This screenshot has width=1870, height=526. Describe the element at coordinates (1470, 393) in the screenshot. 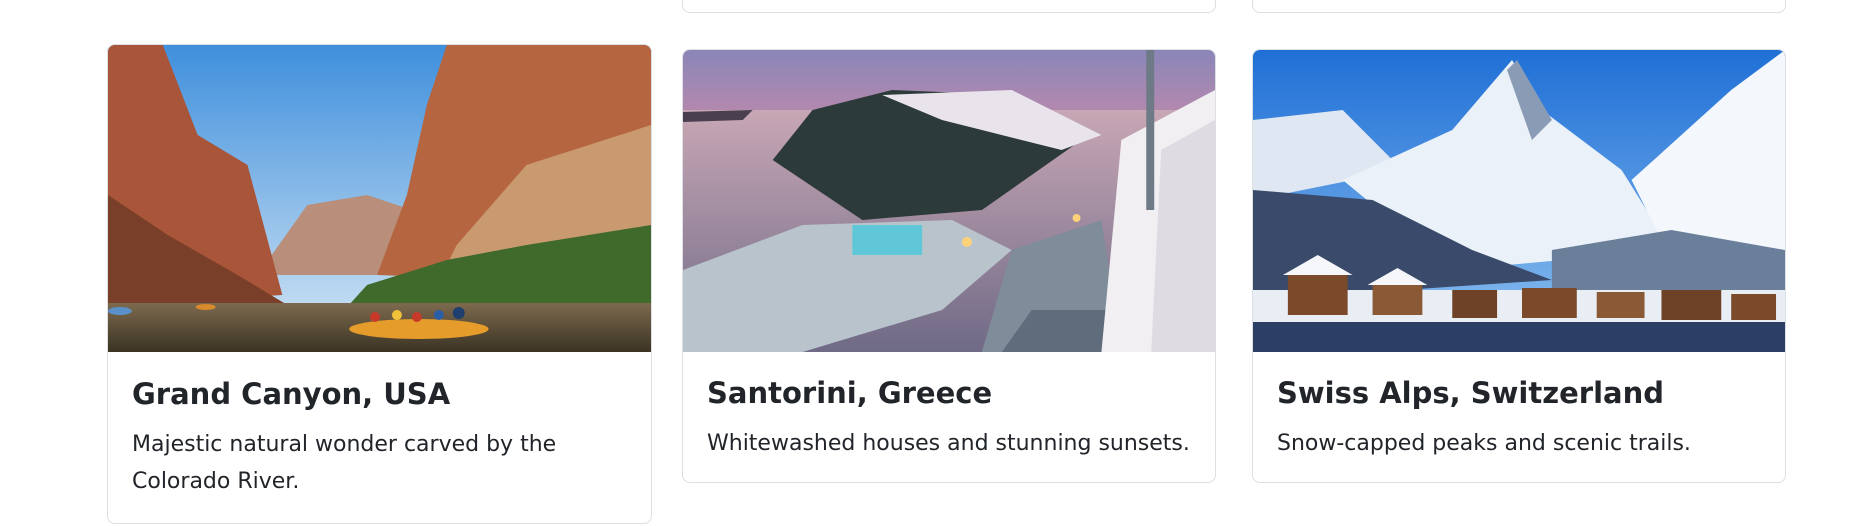

I see `card-title: Swiss Alps, Switzerland` at that location.